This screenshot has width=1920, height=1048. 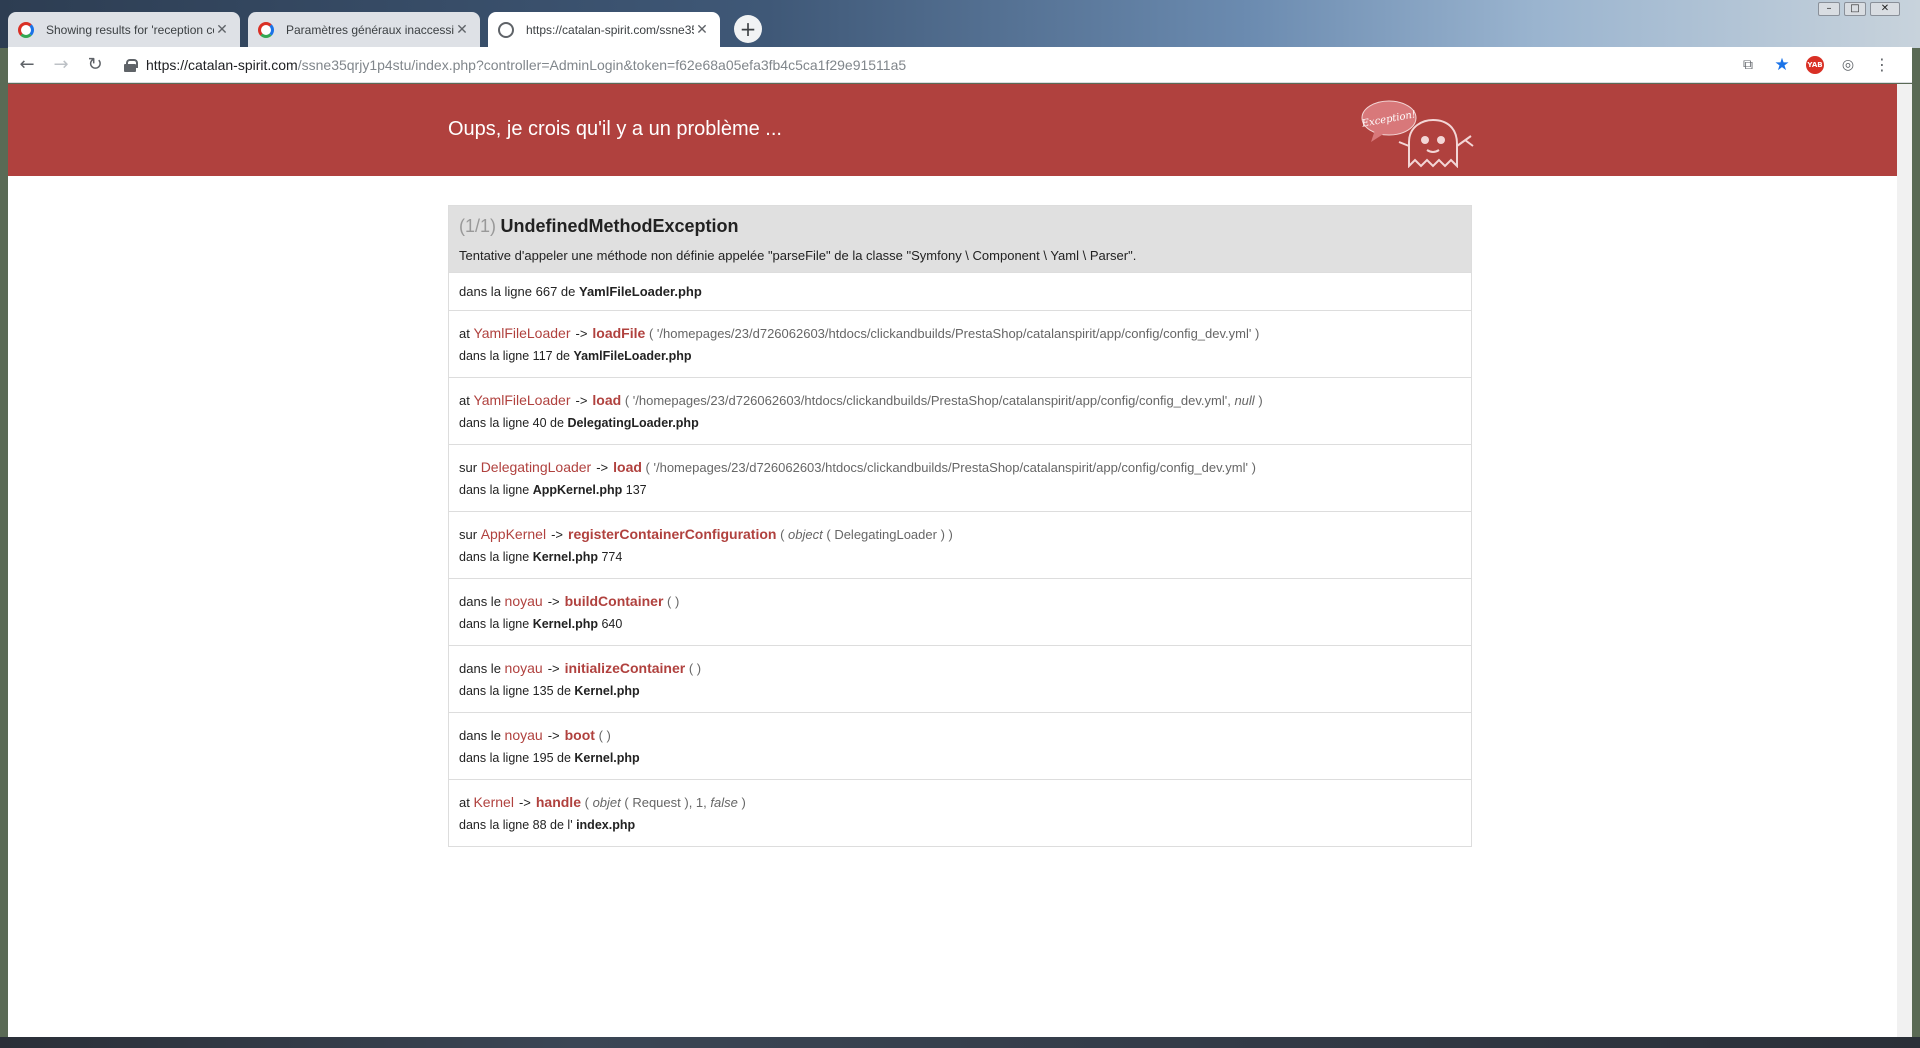 What do you see at coordinates (619, 226) in the screenshot?
I see `exception-class: UndefinedMethodException` at bounding box center [619, 226].